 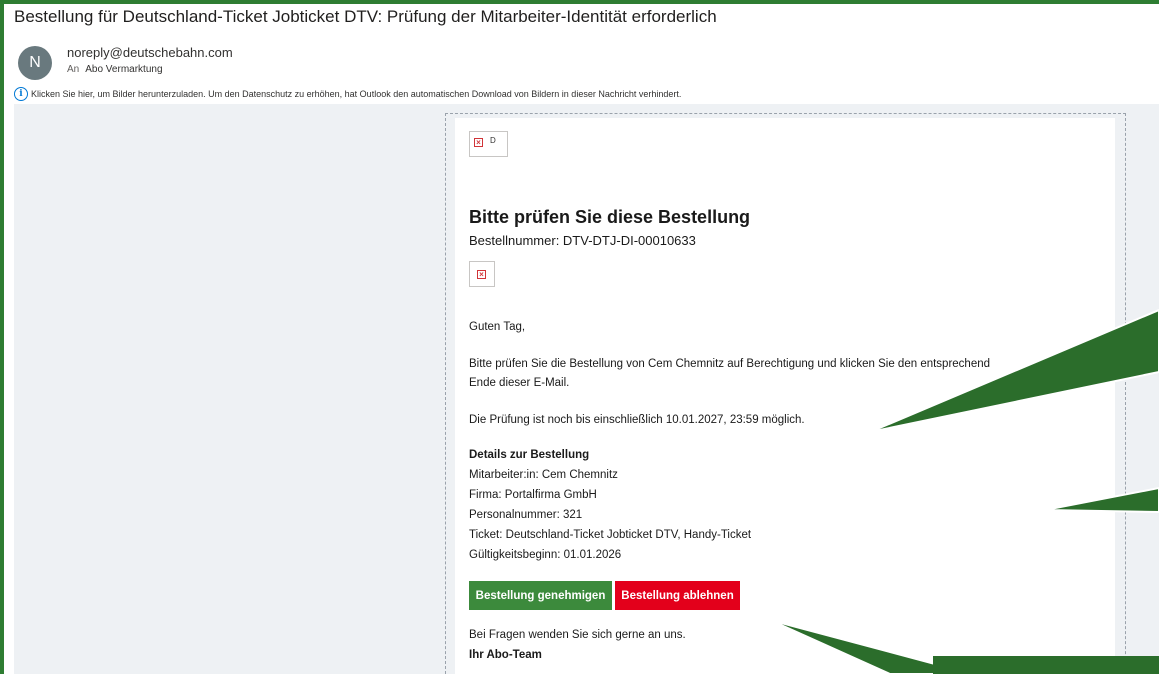 I want to click on detail-personnel-number: Personalnummer: 321, so click(x=526, y=515).